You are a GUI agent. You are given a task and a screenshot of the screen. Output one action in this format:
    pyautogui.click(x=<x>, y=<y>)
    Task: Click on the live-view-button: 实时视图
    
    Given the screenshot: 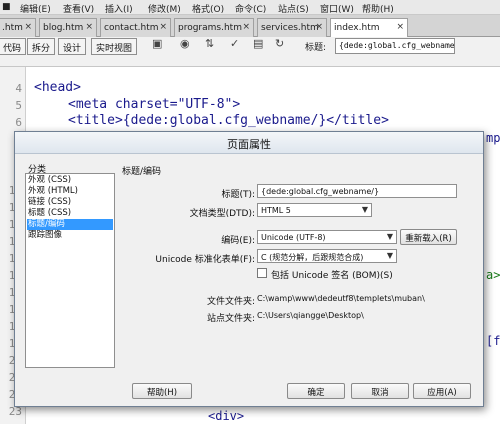 What is the action you would take?
    pyautogui.click(x=114, y=46)
    